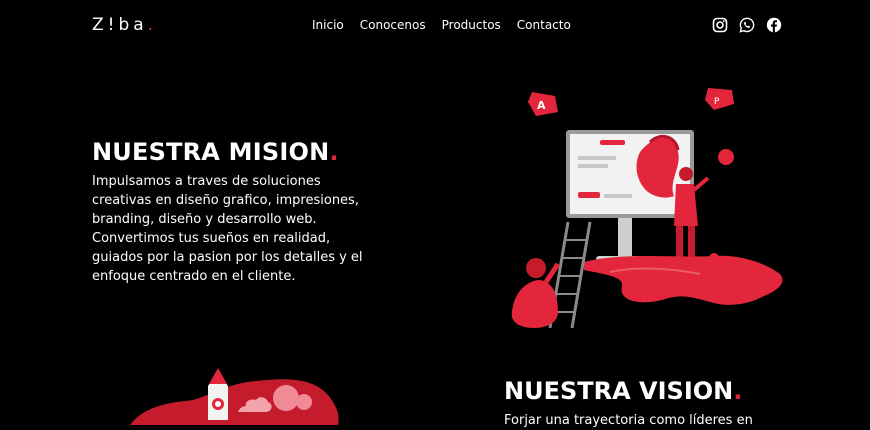  I want to click on mission-heading: NUESTRA MISION., so click(215, 152).